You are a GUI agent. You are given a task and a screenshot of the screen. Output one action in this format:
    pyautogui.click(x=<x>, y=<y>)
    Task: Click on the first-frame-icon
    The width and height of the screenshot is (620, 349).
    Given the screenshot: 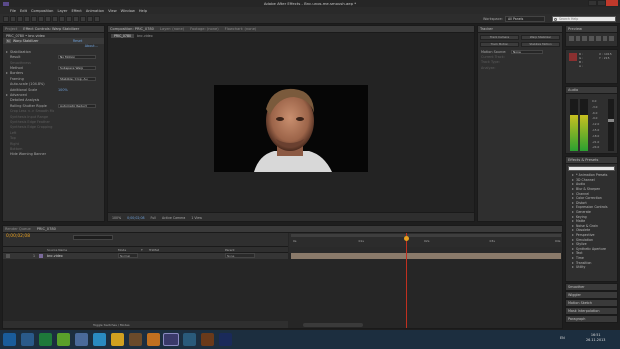 What is the action you would take?
    pyautogui.click(x=571, y=38)
    